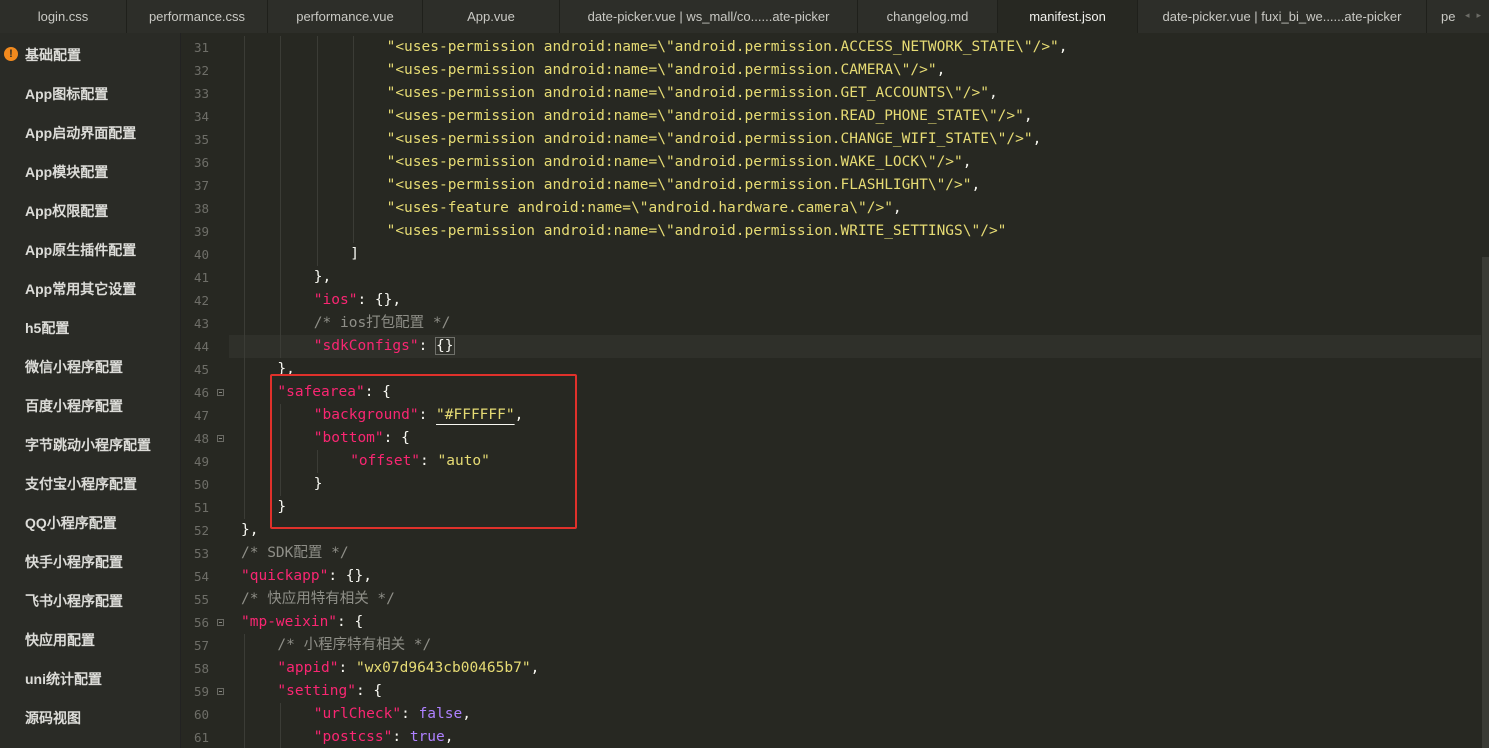  I want to click on code-line: "postcss": true,, so click(341, 737).